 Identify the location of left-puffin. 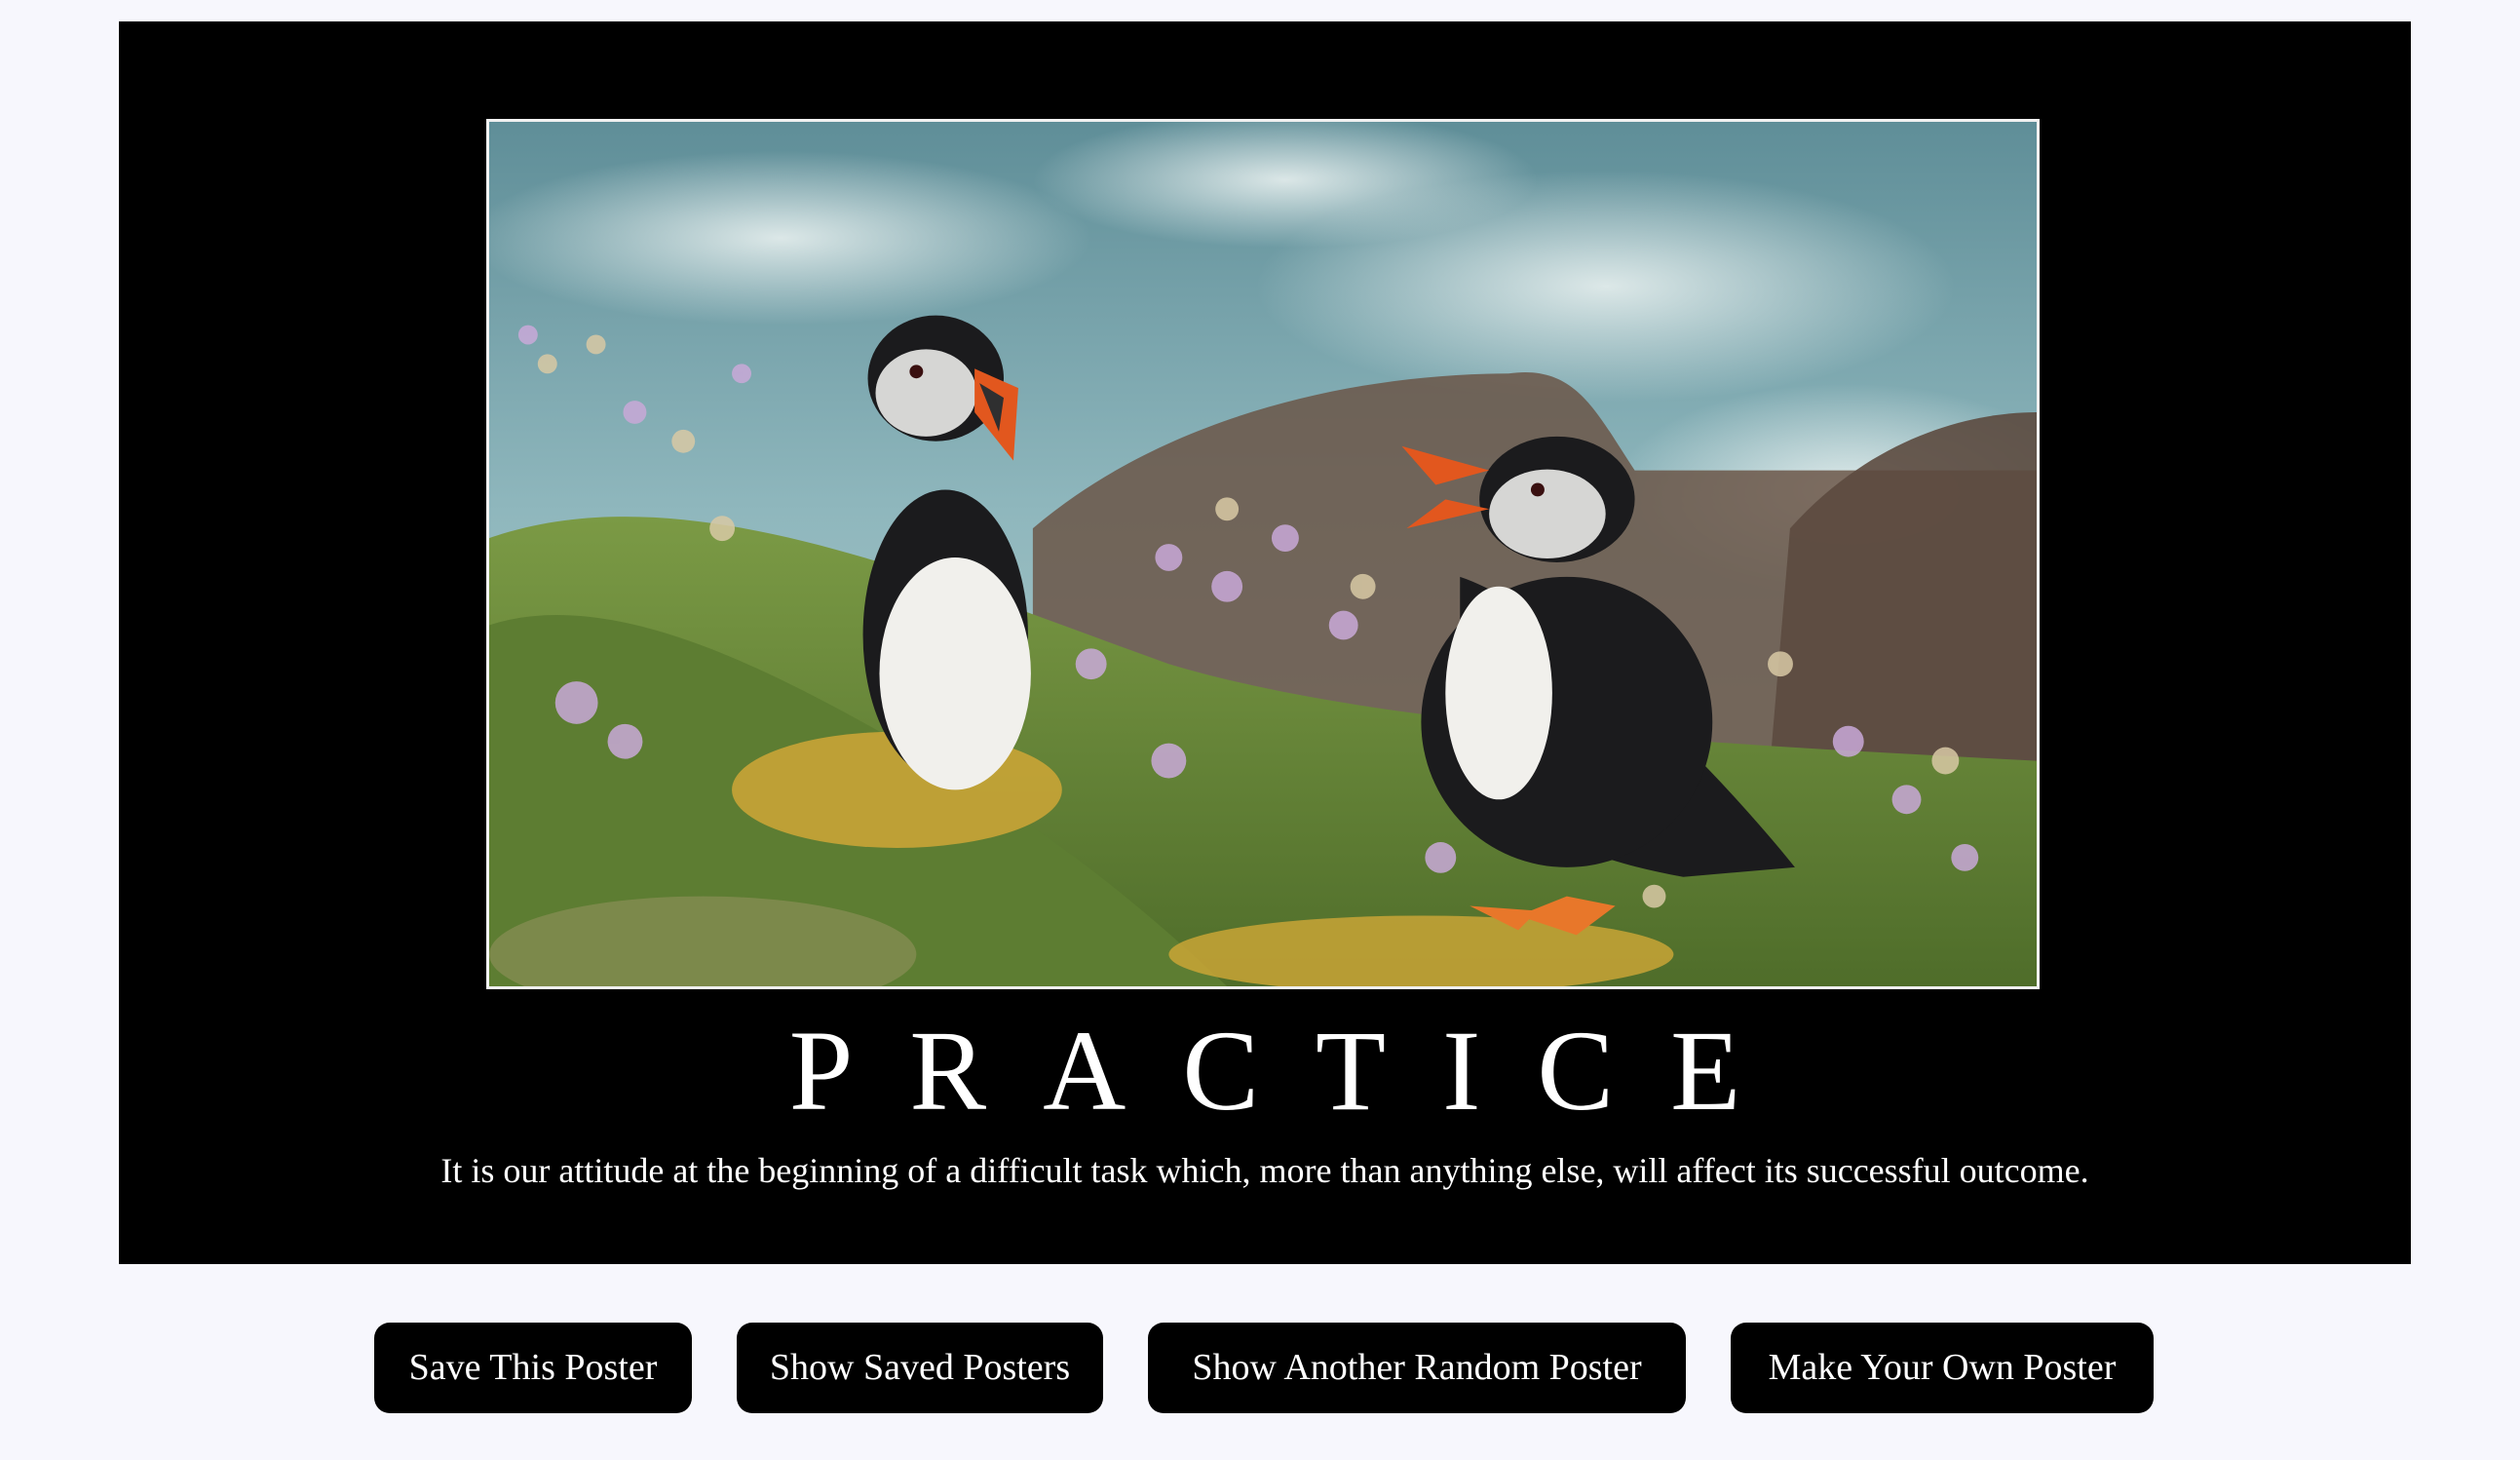
(946, 552).